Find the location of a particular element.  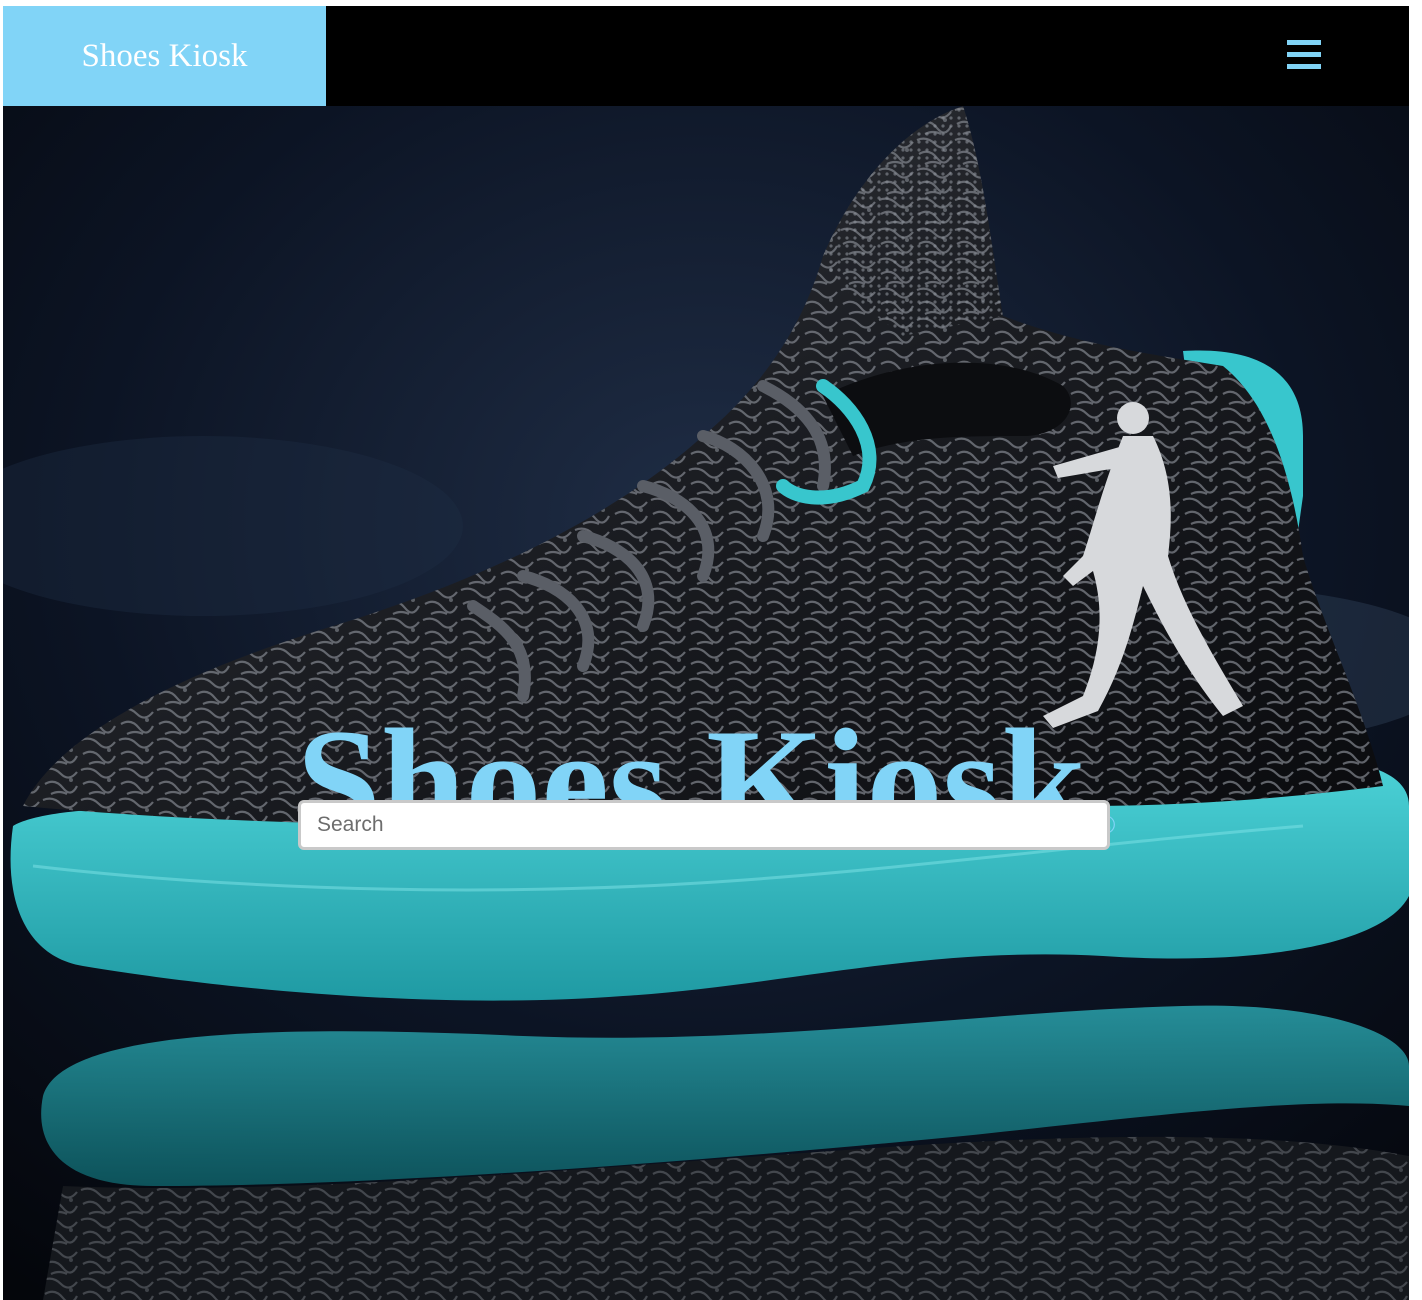

search-input is located at coordinates (704, 825).